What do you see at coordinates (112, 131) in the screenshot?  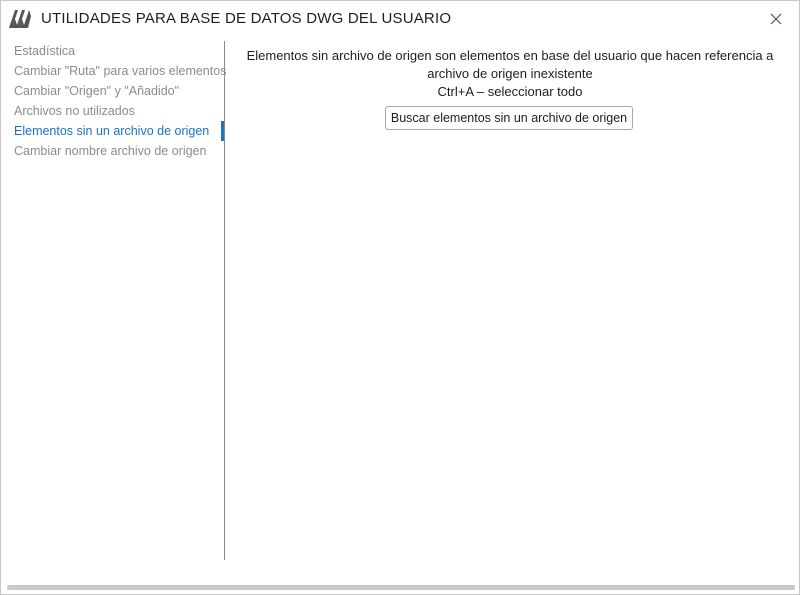 I see `sidebar-item-elementos-sin-archivo: Elementos sin un archivo de origen` at bounding box center [112, 131].